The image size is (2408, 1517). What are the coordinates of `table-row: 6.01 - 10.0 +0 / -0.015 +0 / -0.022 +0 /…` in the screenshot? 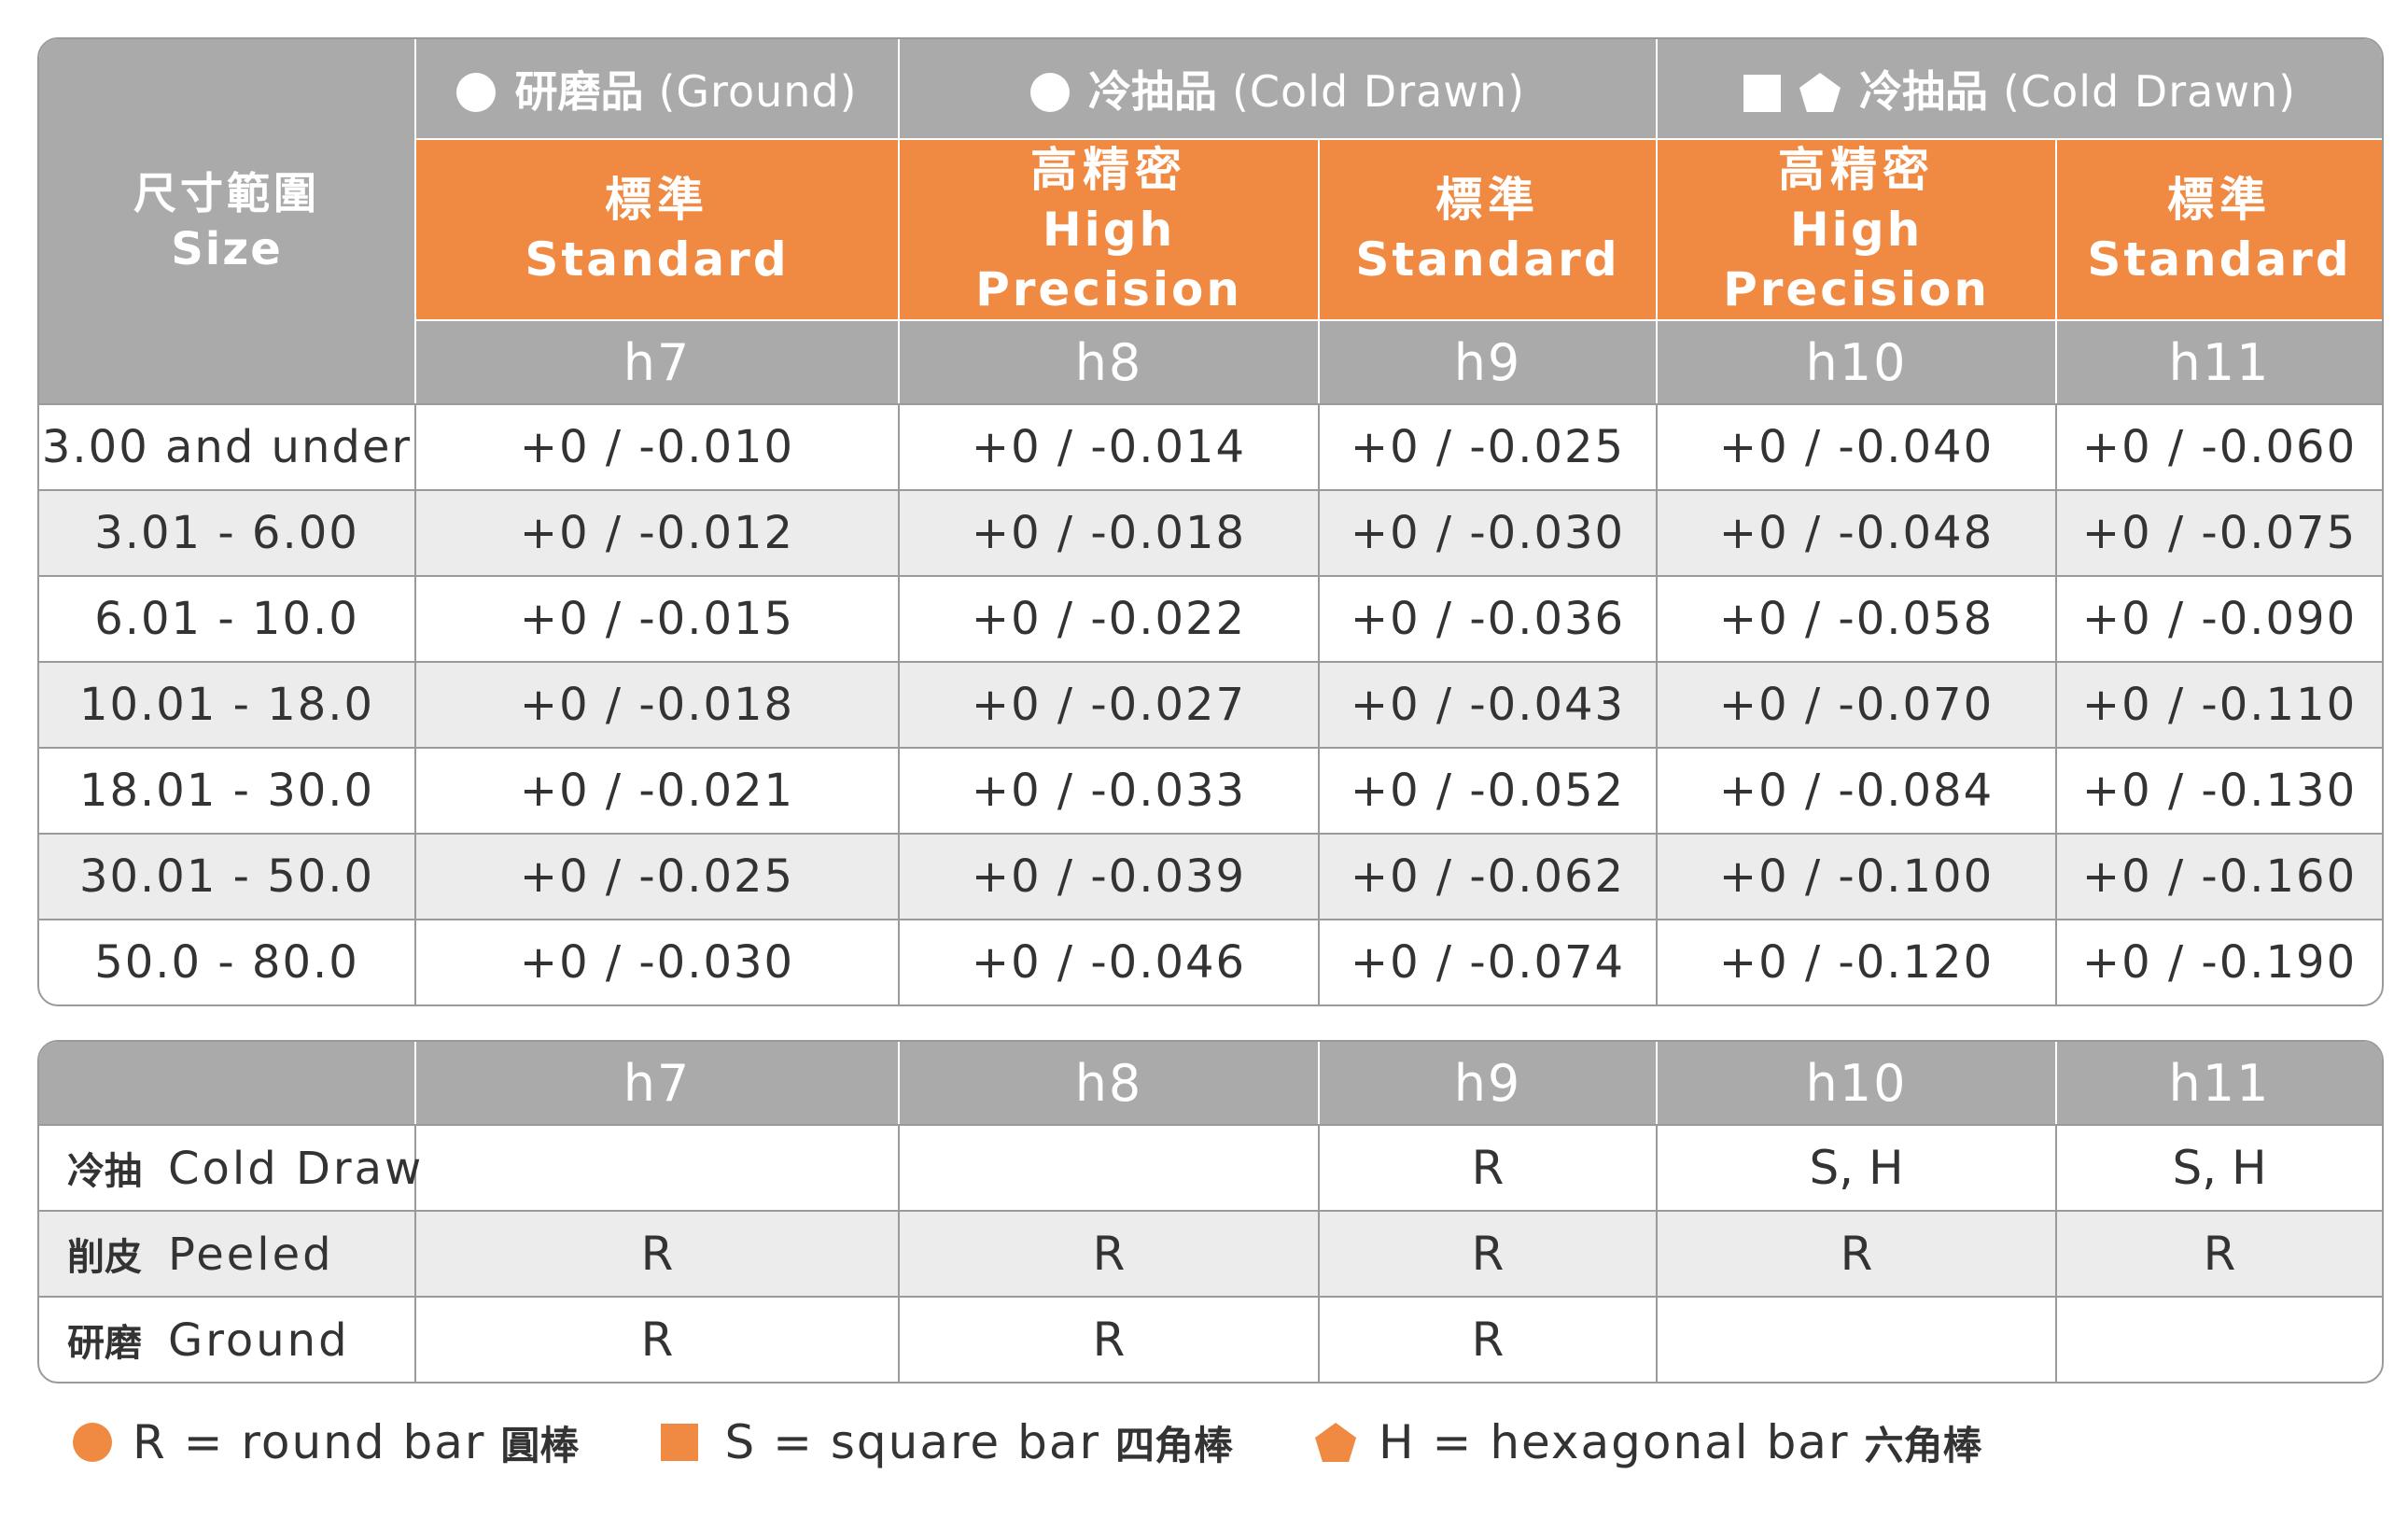 It's located at (1211, 618).